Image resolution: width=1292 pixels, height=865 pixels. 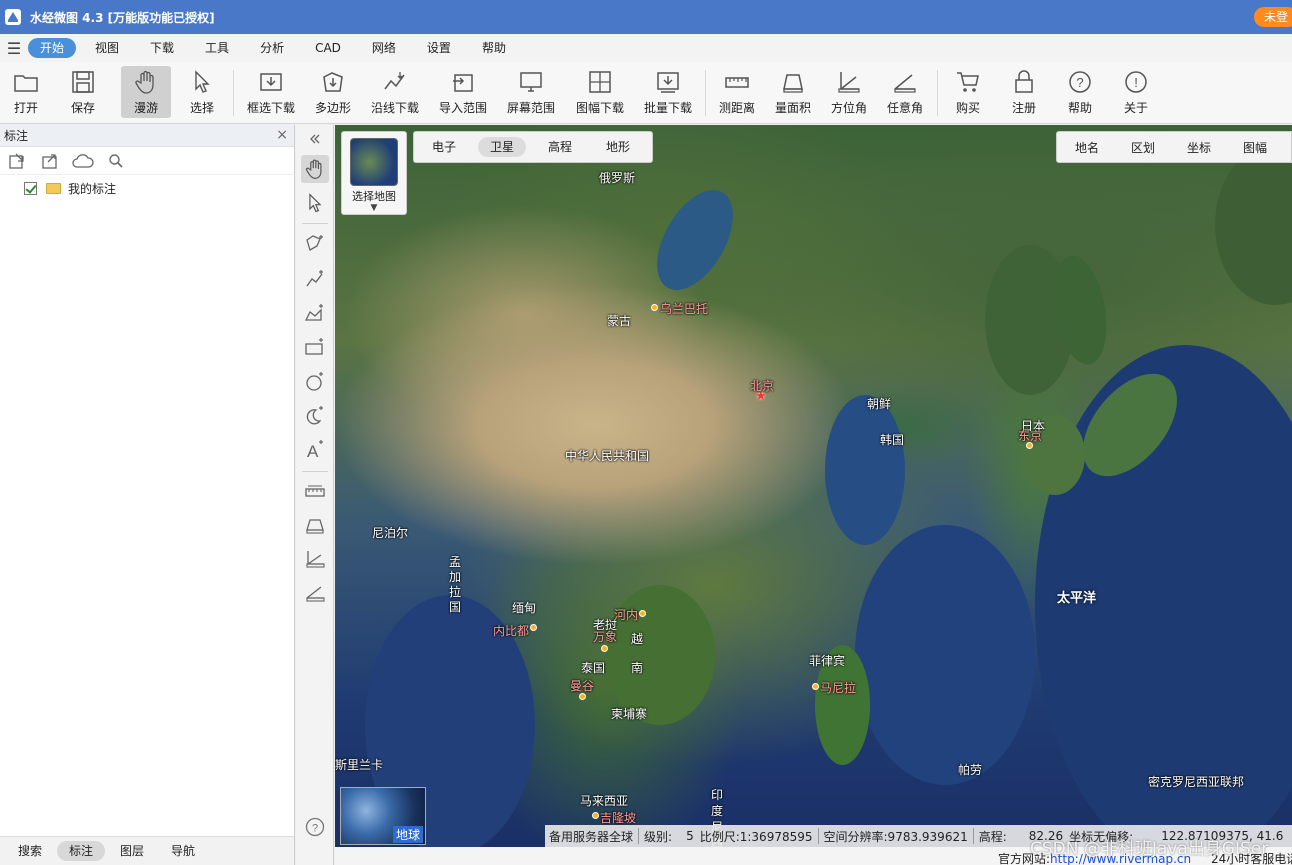 I want to click on help-button: ? 帮助, so click(x=1080, y=92).